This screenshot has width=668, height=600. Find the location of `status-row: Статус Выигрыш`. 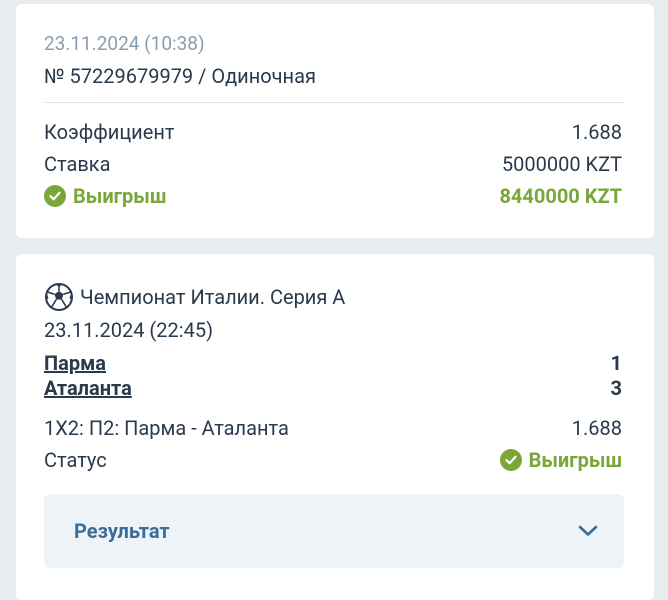

status-row: Статус Выигрыш is located at coordinates (333, 460).